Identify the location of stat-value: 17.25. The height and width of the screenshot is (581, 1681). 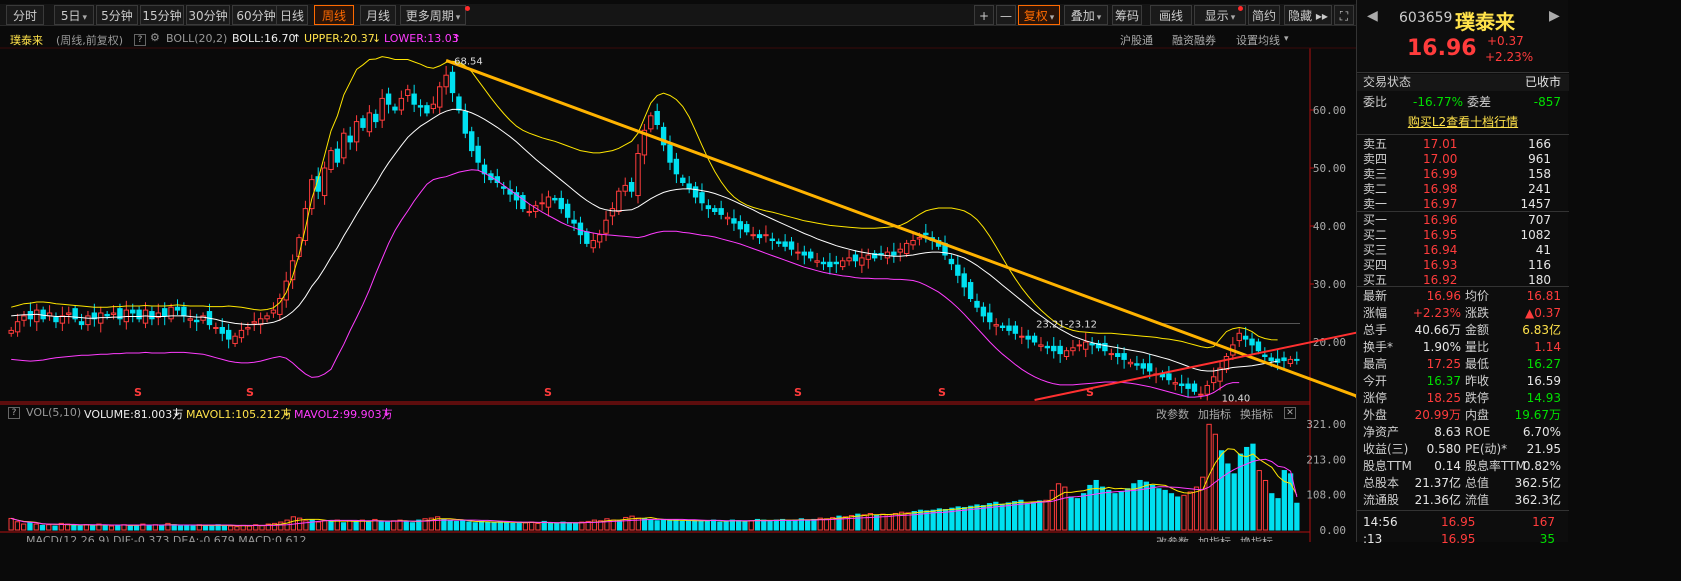
(1443, 364).